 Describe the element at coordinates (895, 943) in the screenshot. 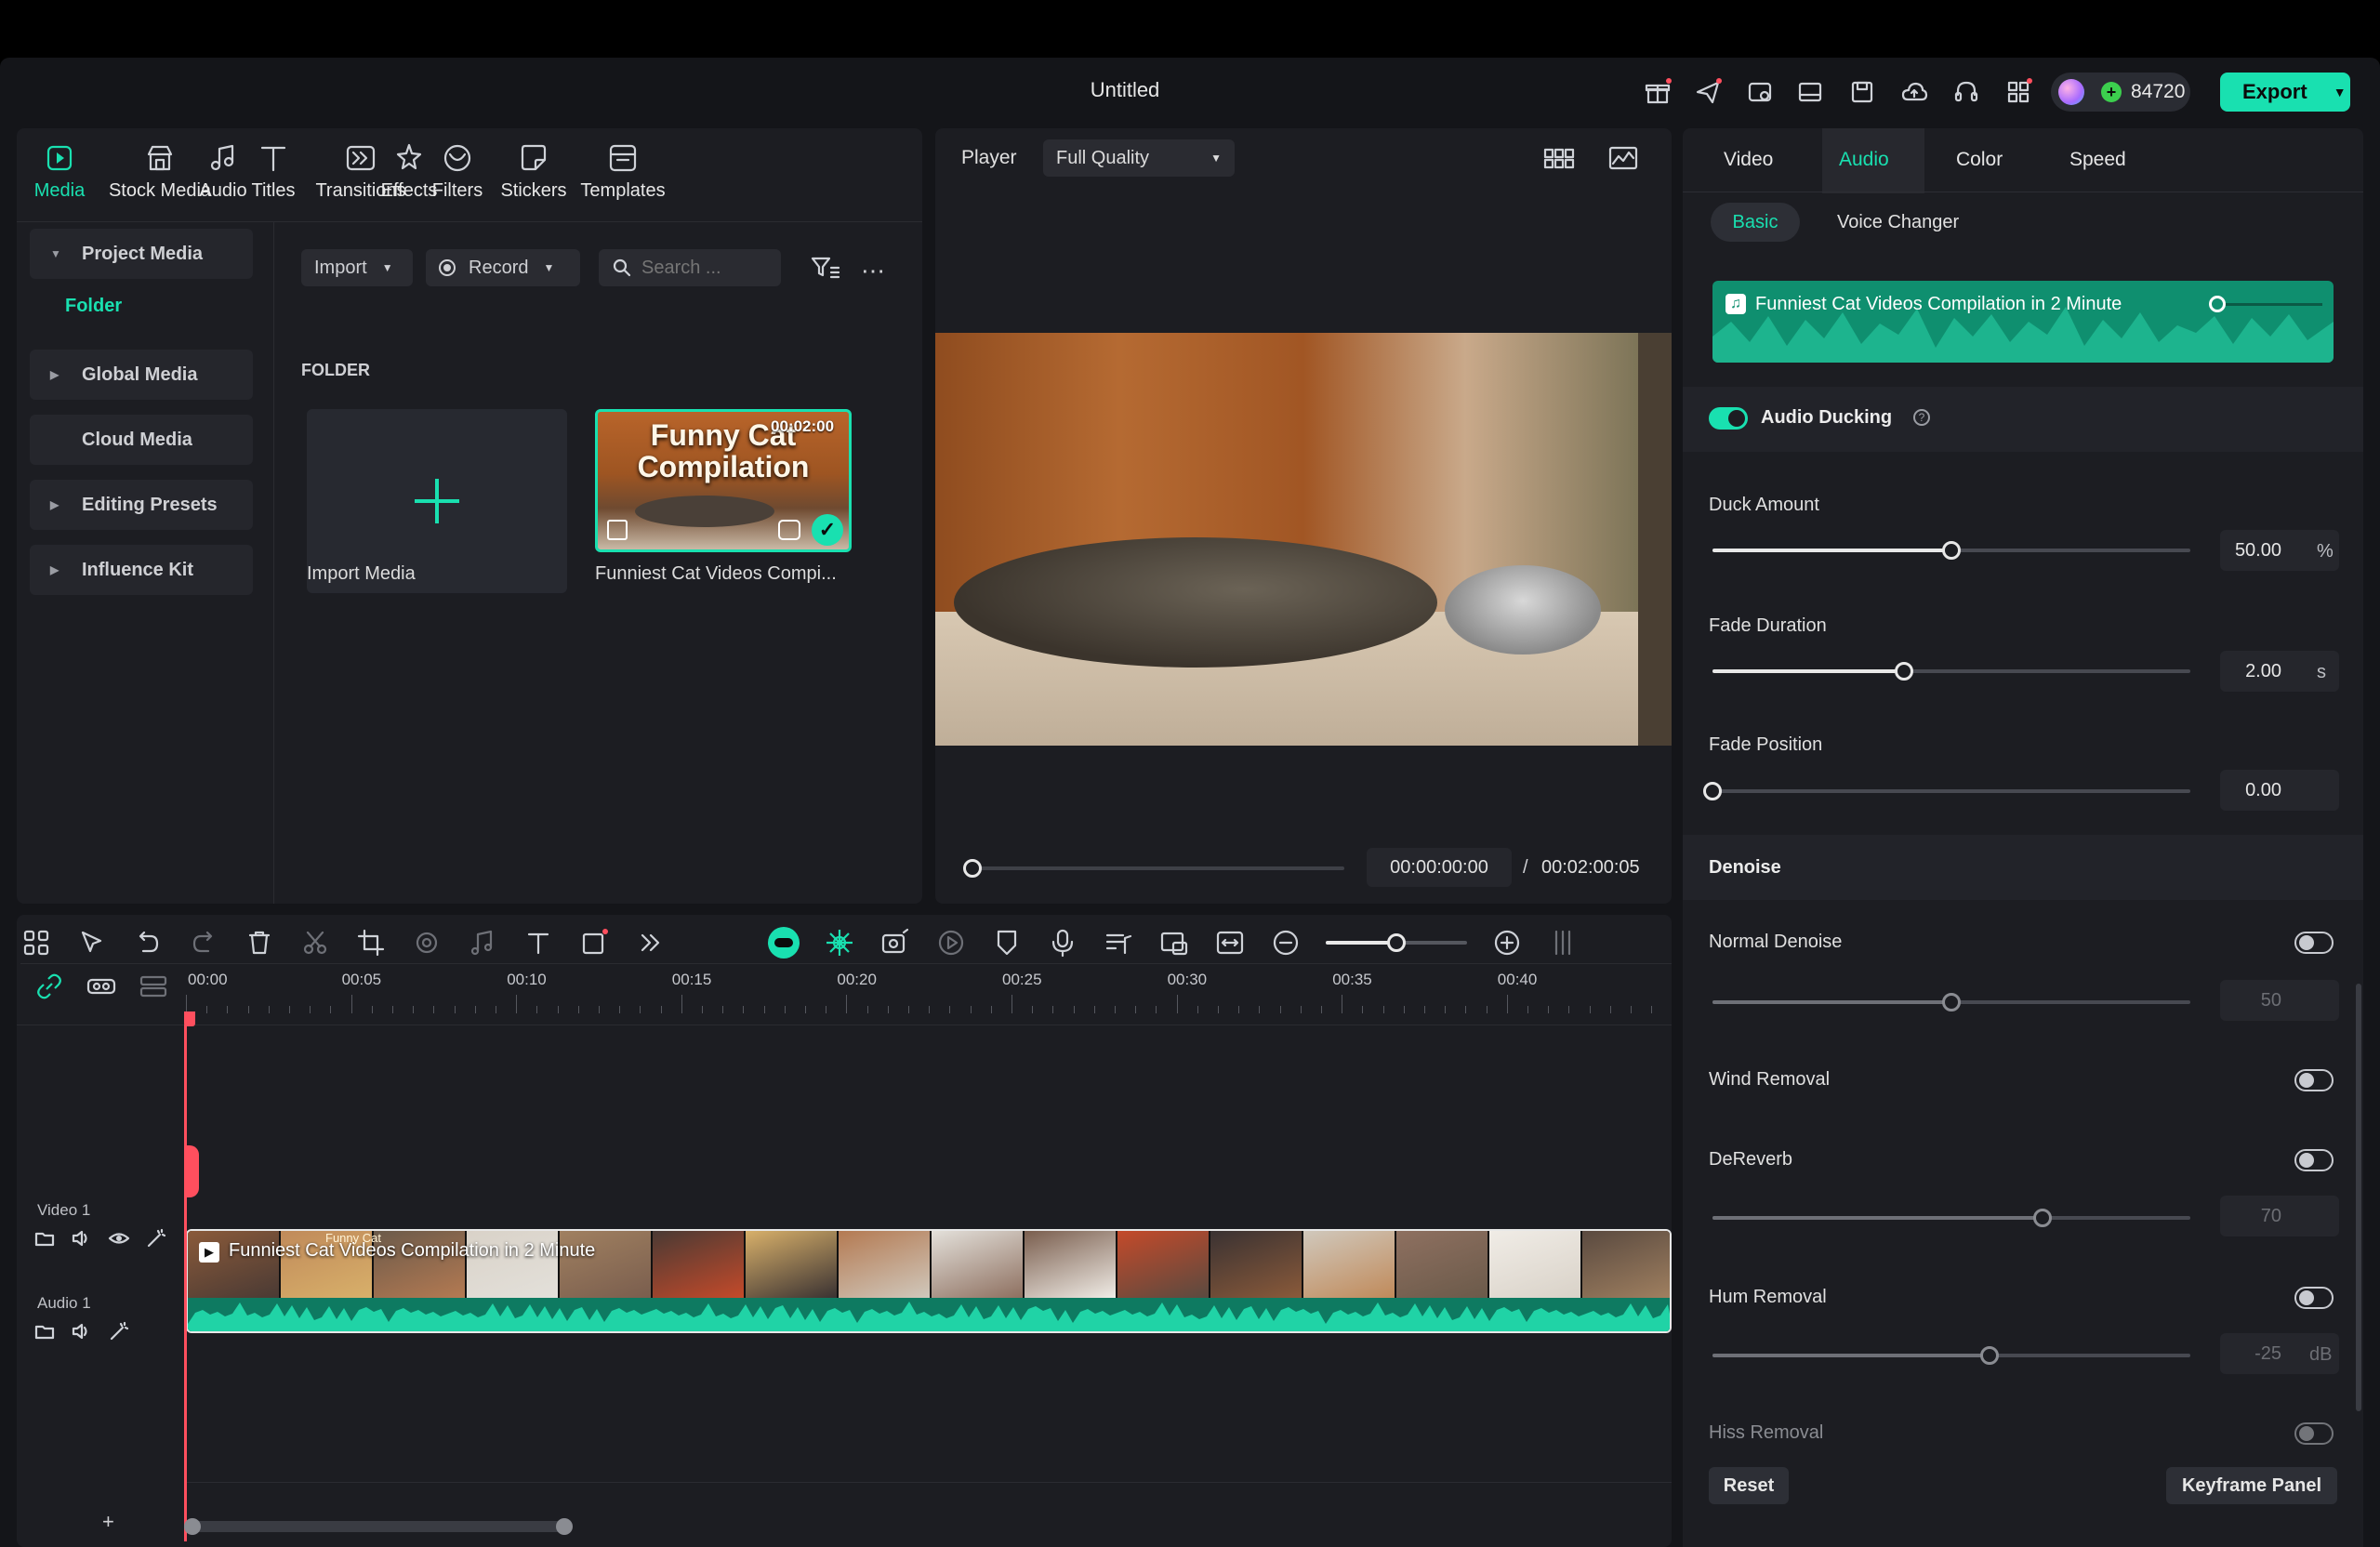

I see `auto-reframe-icon` at that location.